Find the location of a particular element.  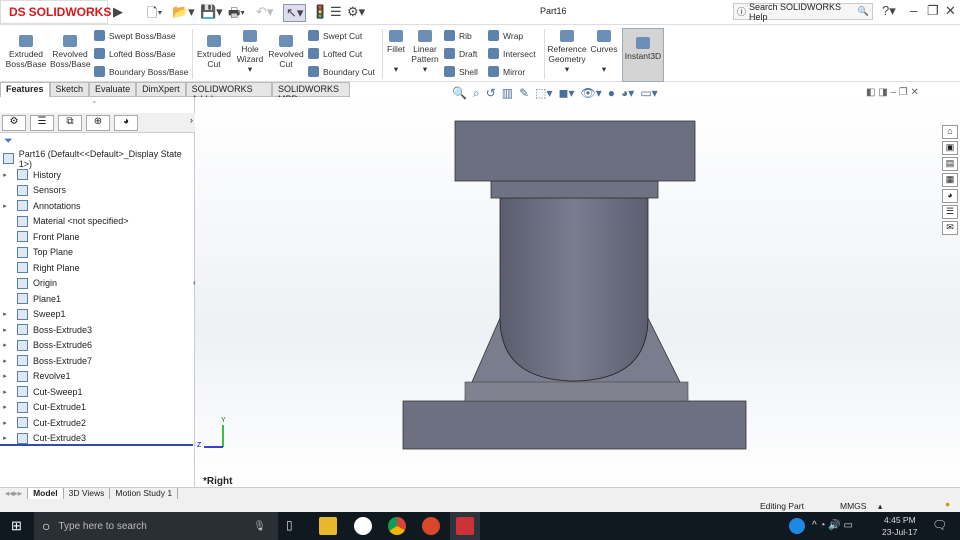

displaymanager-tab-icon: ◕ is located at coordinates (126, 123).